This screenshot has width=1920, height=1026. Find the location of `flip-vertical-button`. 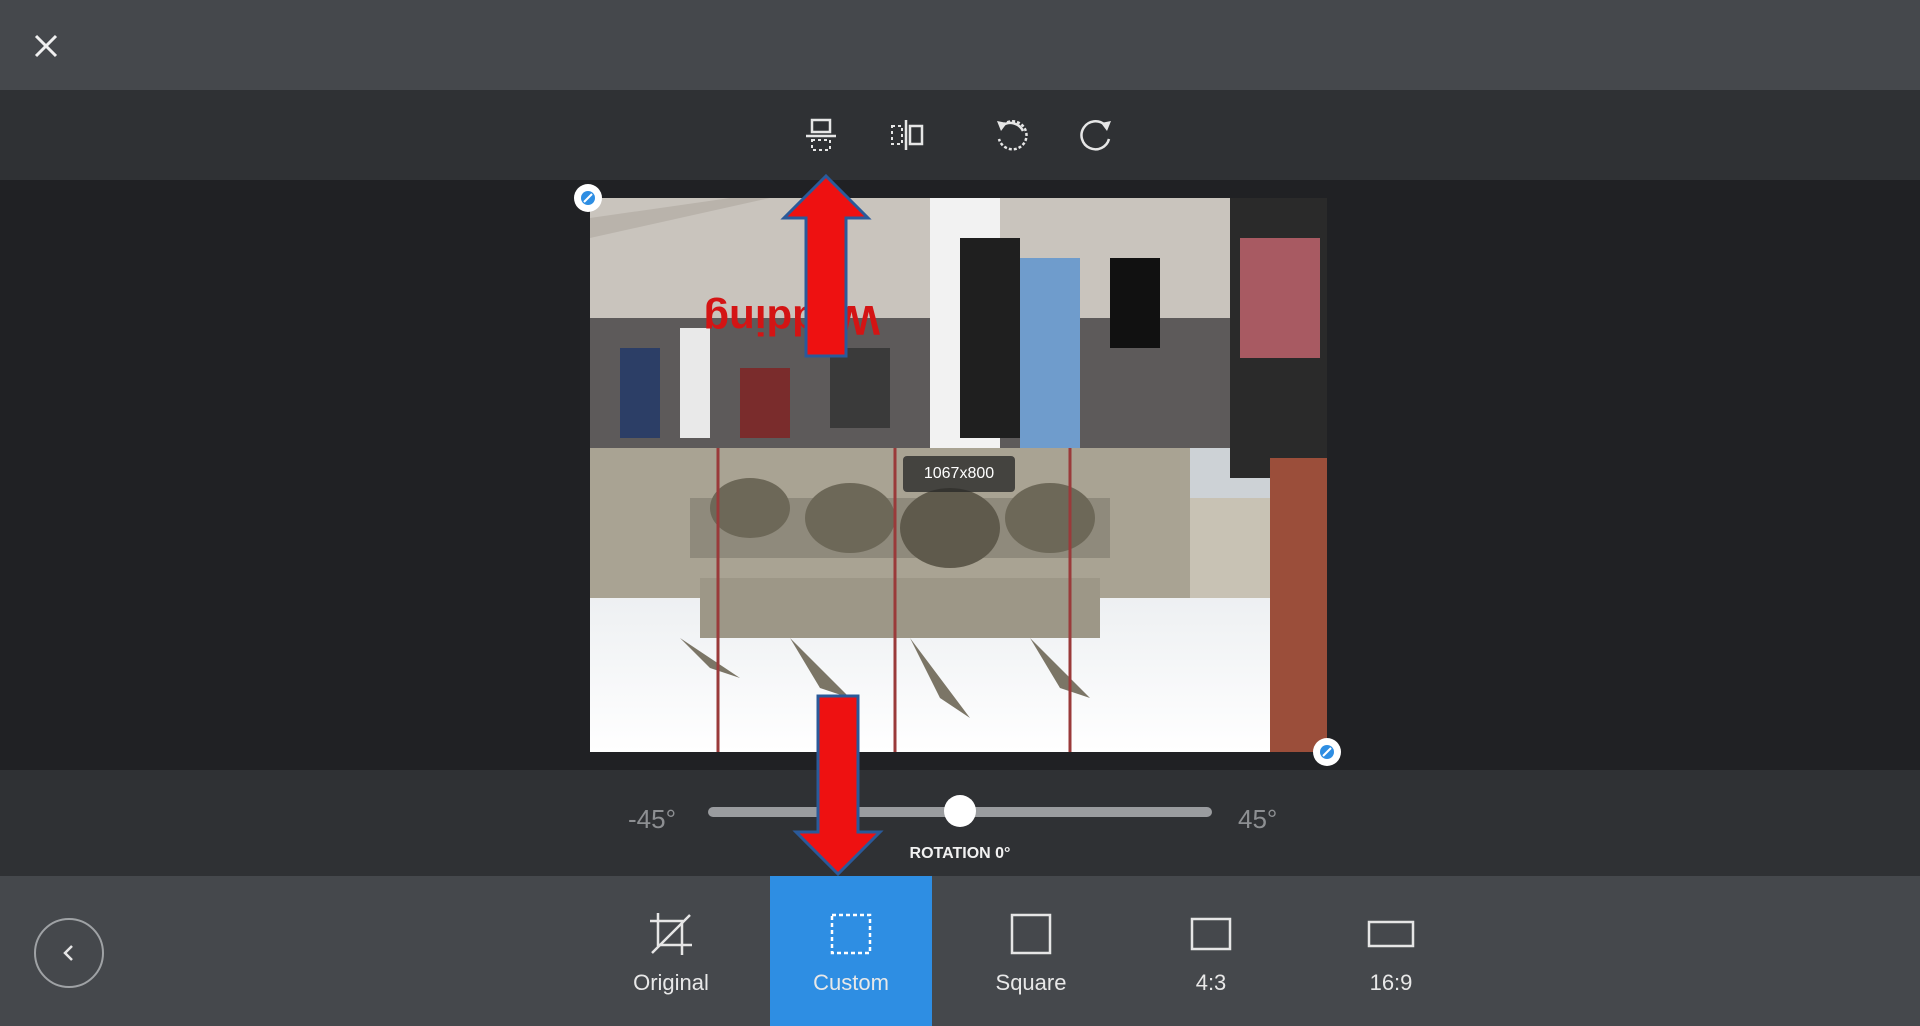

flip-vertical-button is located at coordinates (821, 135).